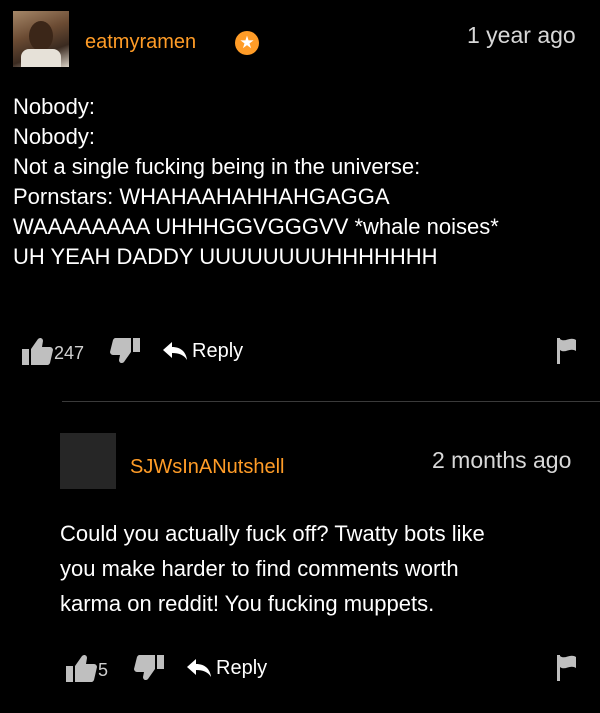  Describe the element at coordinates (69, 353) in the screenshot. I see `upvote-count: 247` at that location.